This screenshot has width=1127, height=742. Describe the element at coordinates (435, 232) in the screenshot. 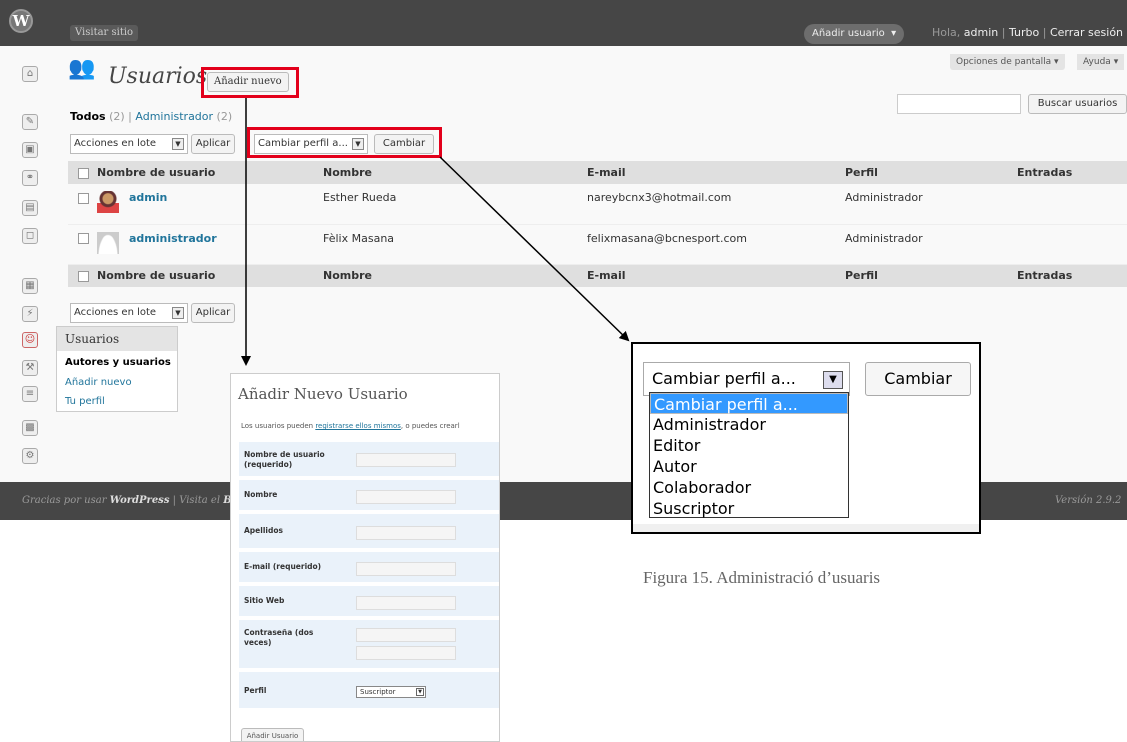

I see `callout-arrows` at that location.